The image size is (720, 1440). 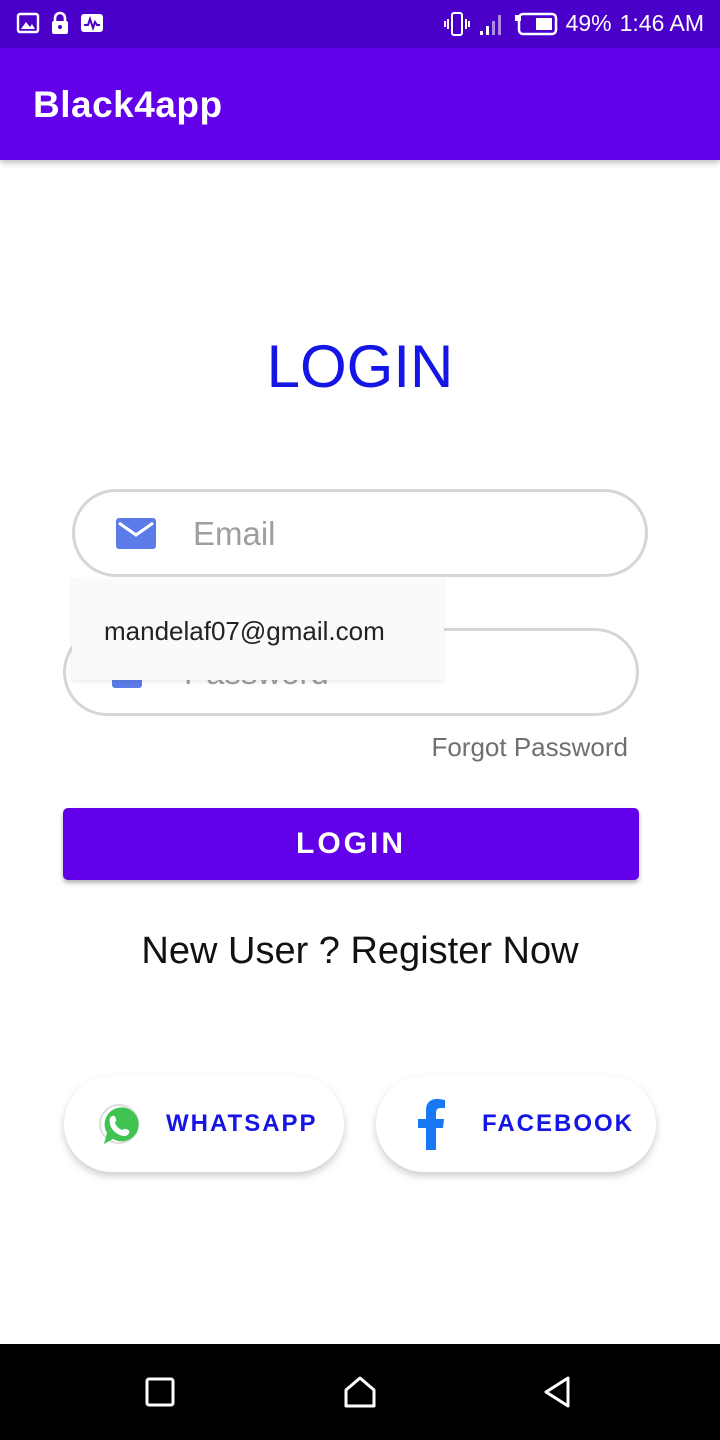 What do you see at coordinates (92, 23) in the screenshot?
I see `activity-icon` at bounding box center [92, 23].